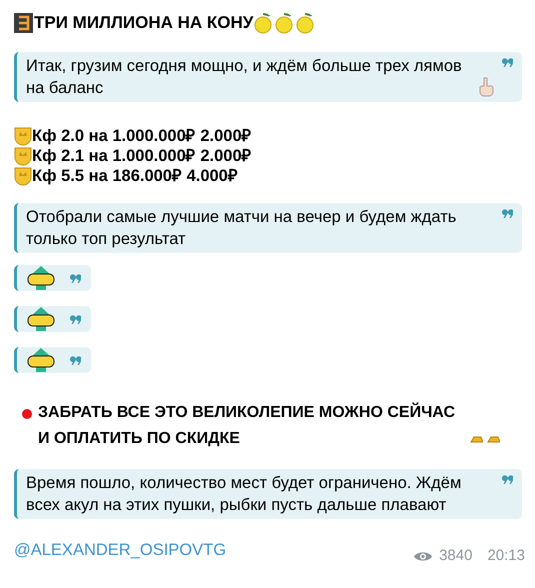 The image size is (535, 588). What do you see at coordinates (423, 556) in the screenshot?
I see `views-icon` at bounding box center [423, 556].